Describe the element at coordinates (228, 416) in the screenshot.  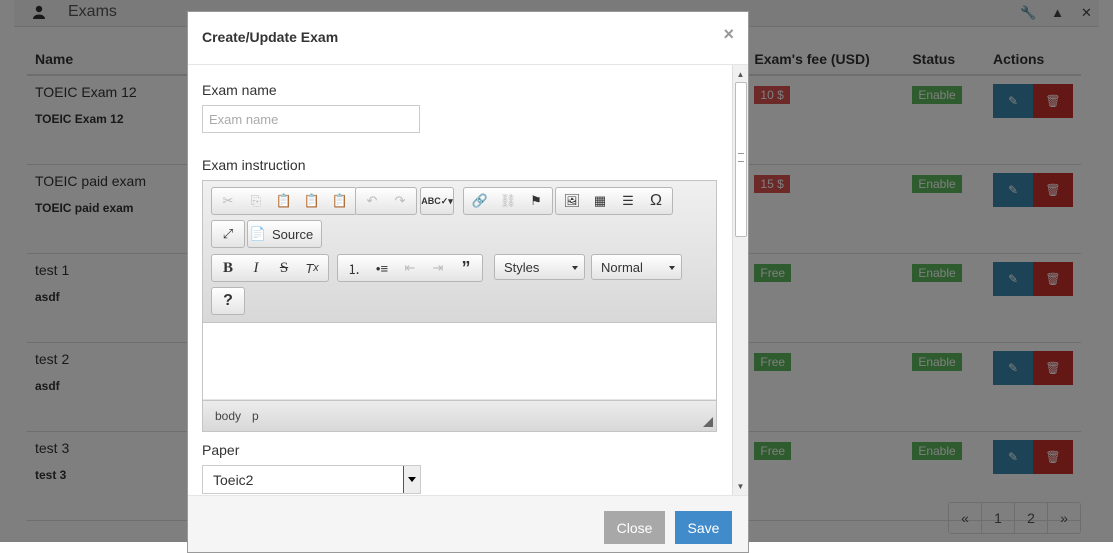
I see `path-body: body` at that location.